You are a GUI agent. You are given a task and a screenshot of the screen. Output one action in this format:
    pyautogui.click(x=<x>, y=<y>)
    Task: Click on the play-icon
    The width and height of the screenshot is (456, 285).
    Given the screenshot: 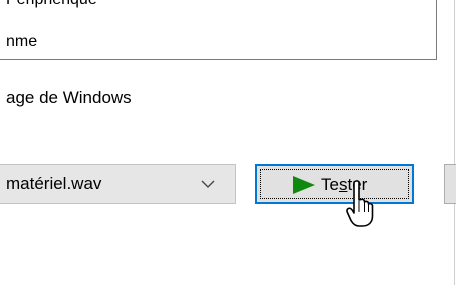 What is the action you would take?
    pyautogui.click(x=304, y=185)
    